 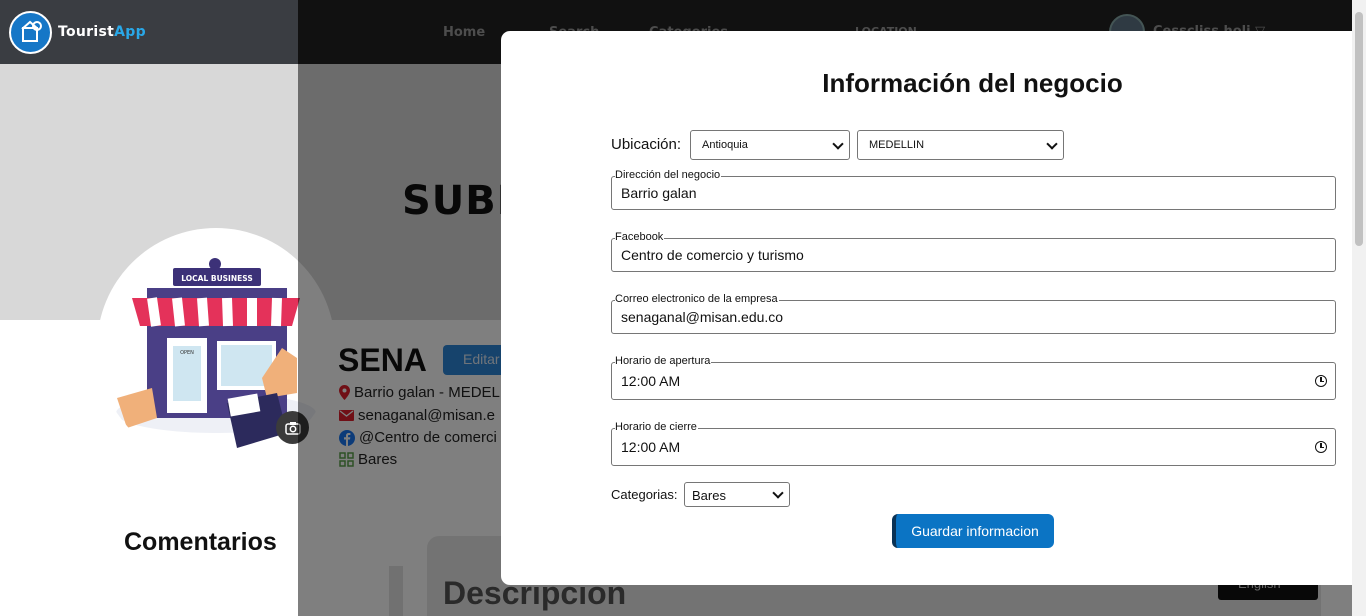 I want to click on address-field: Dirección del negocio Barrio galan, so click(x=973, y=189).